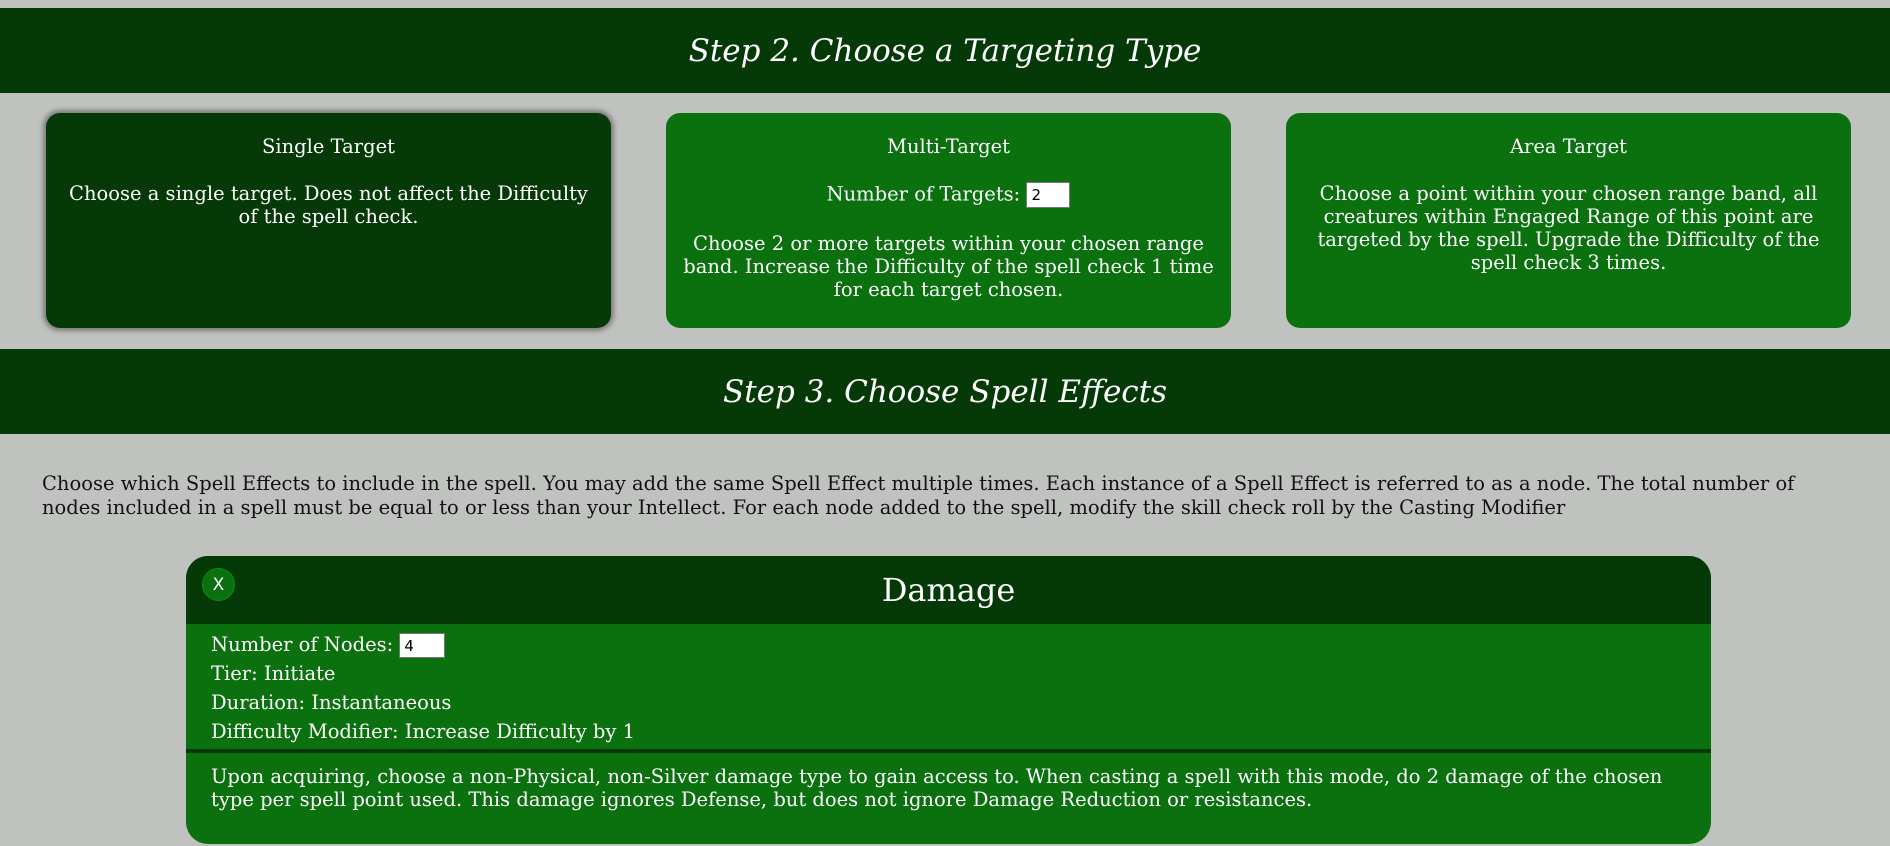 The image size is (1890, 846). I want to click on number-of-targets-input, so click(1048, 195).